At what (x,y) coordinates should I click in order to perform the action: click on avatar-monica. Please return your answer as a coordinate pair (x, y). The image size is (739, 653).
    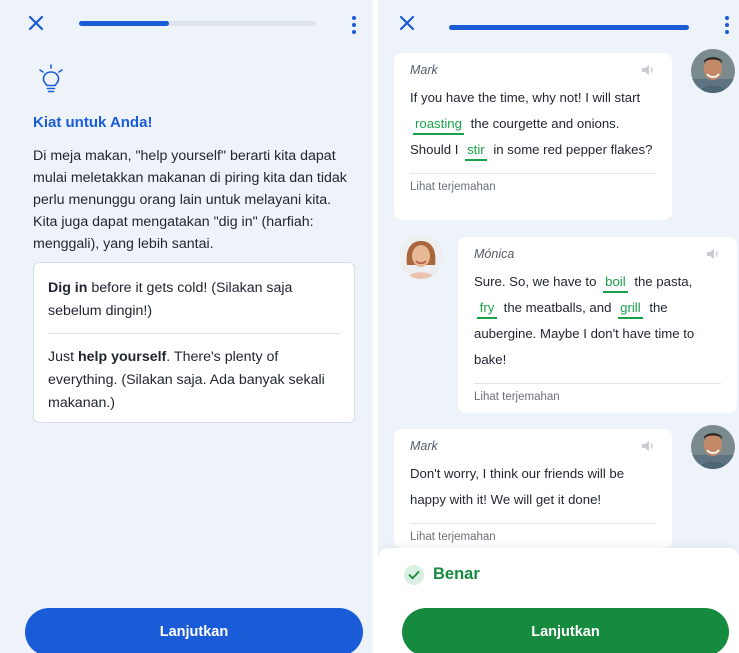
    Looking at the image, I should click on (421, 257).